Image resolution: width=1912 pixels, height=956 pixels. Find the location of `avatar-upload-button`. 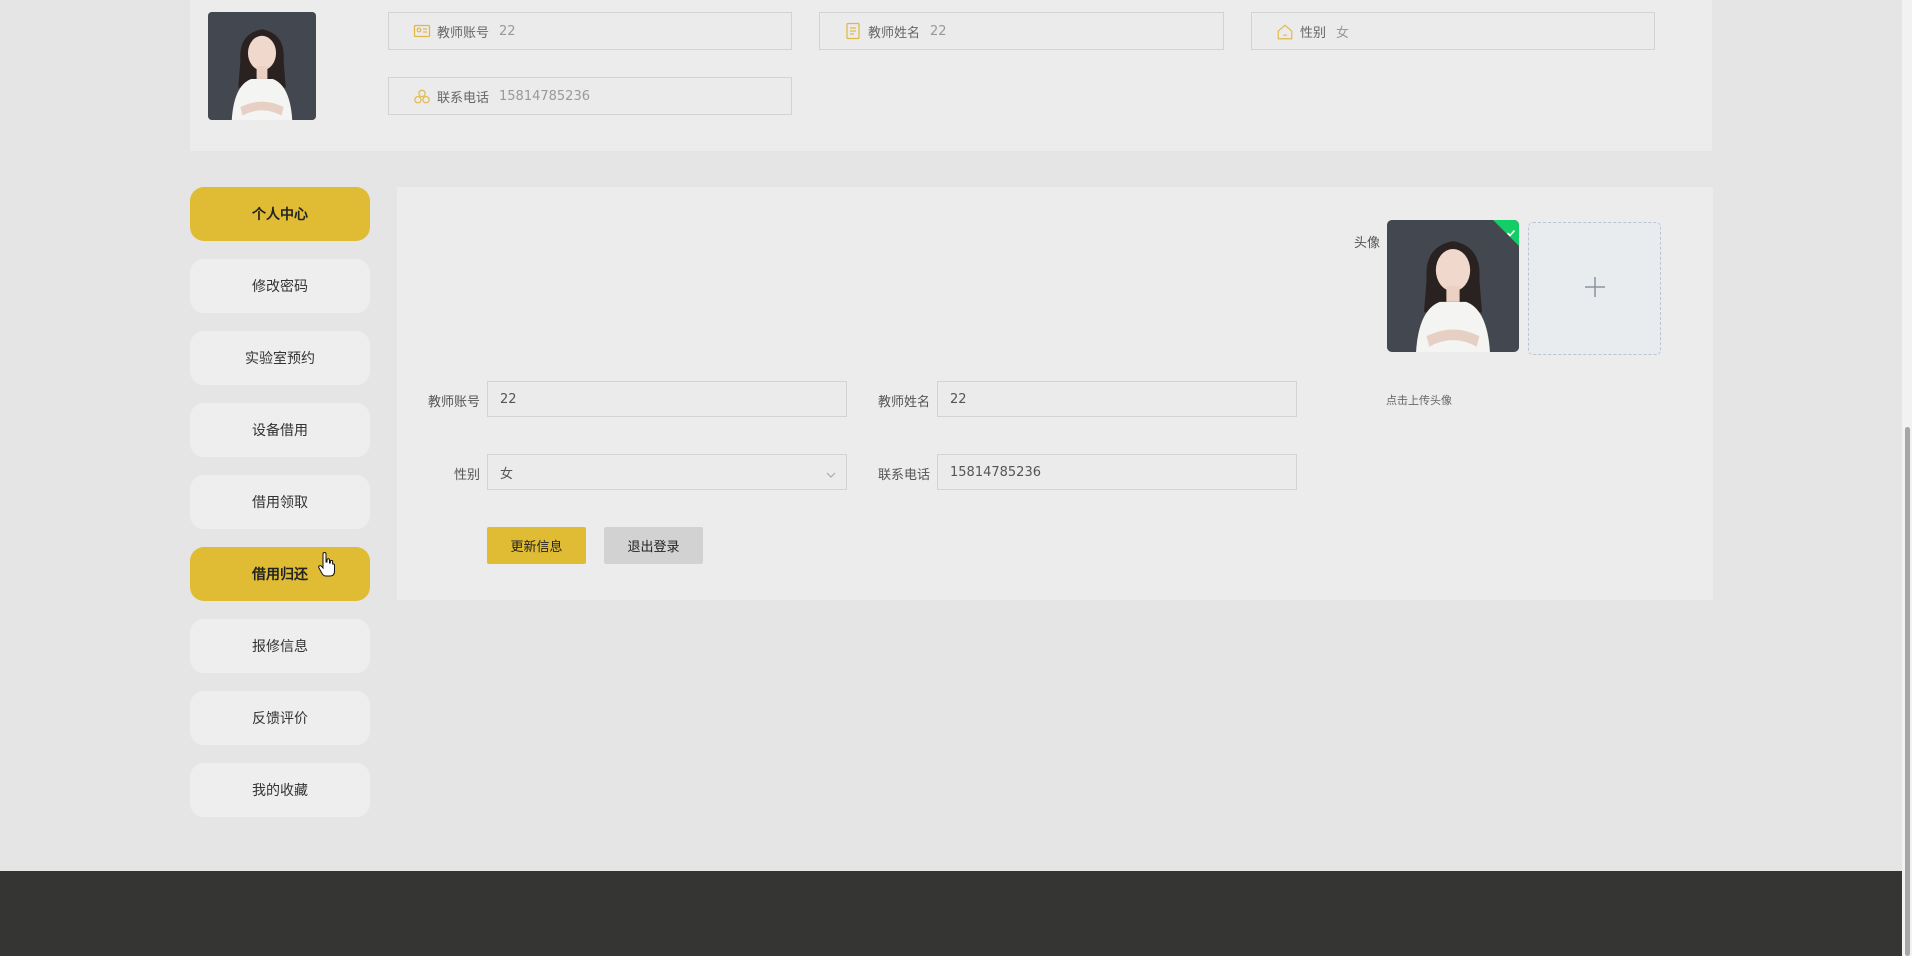

avatar-upload-button is located at coordinates (1594, 288).